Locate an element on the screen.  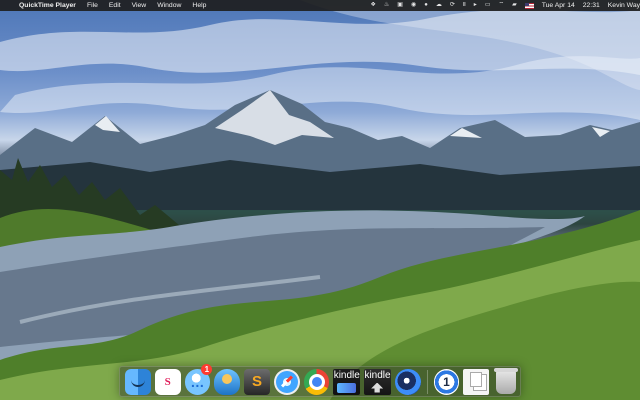
user-icon: ● is located at coordinates (426, 5).